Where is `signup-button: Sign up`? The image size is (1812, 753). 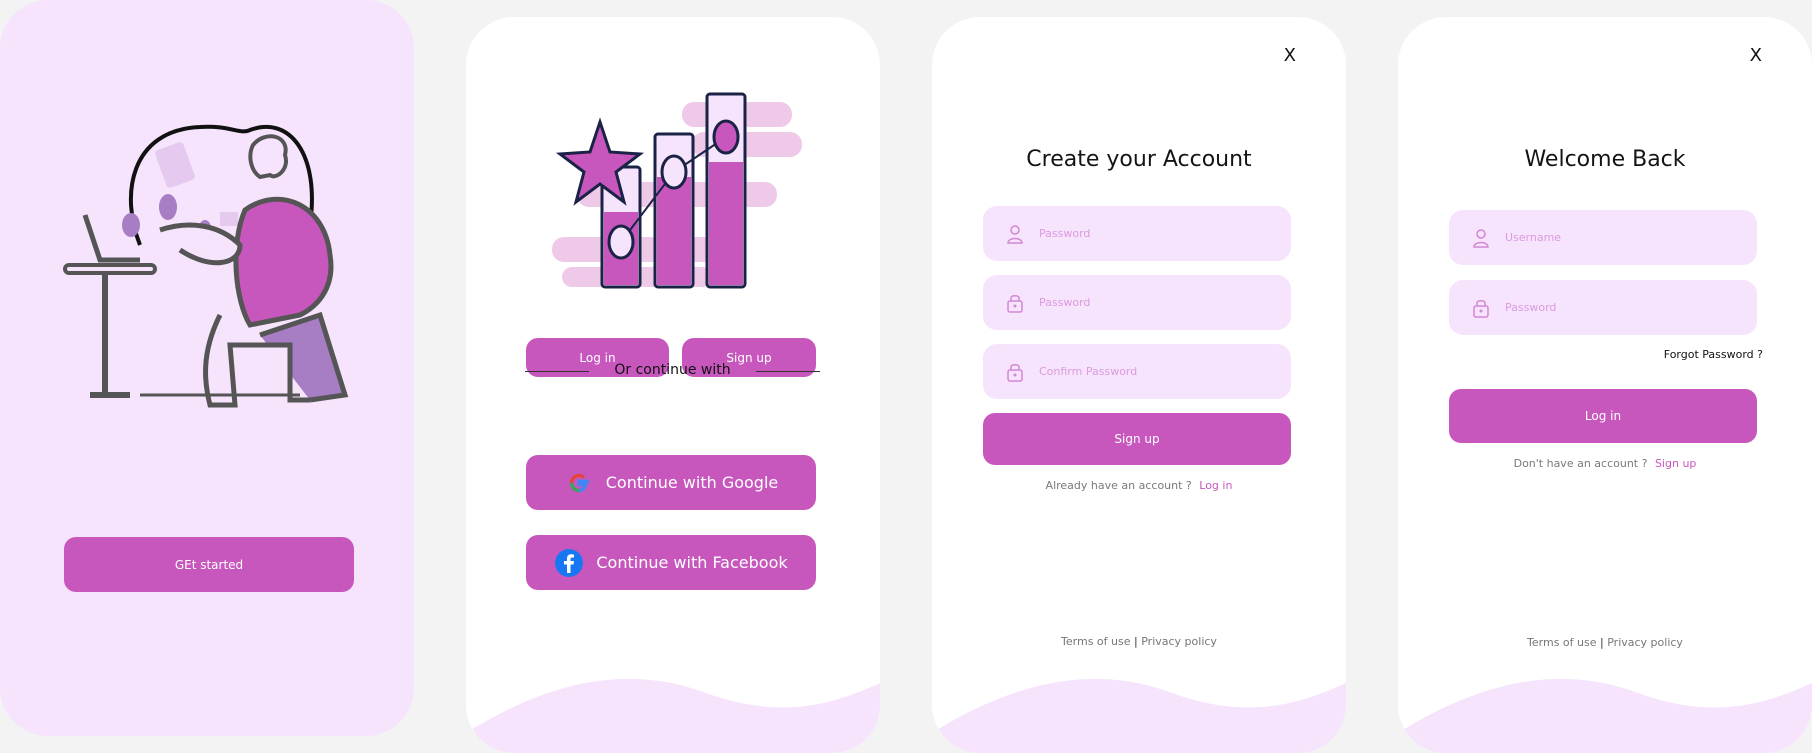 signup-button: Sign up is located at coordinates (1137, 439).